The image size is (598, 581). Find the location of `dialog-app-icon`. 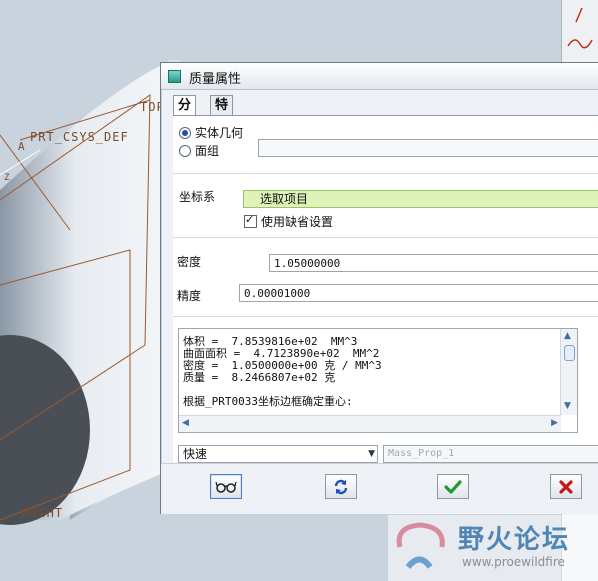

dialog-app-icon is located at coordinates (174, 76).